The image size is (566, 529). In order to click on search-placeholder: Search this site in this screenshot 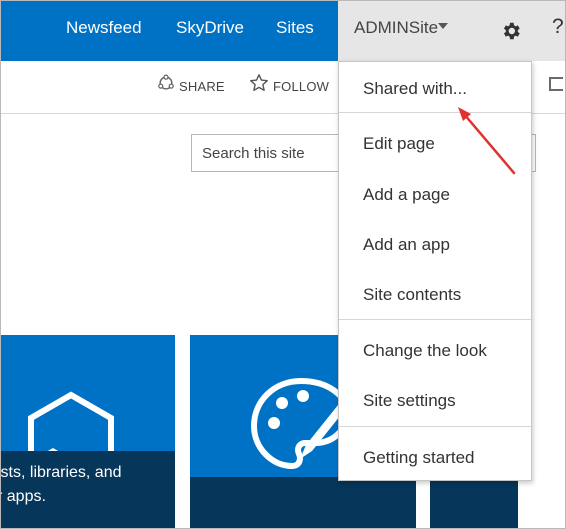, I will do `click(253, 153)`.